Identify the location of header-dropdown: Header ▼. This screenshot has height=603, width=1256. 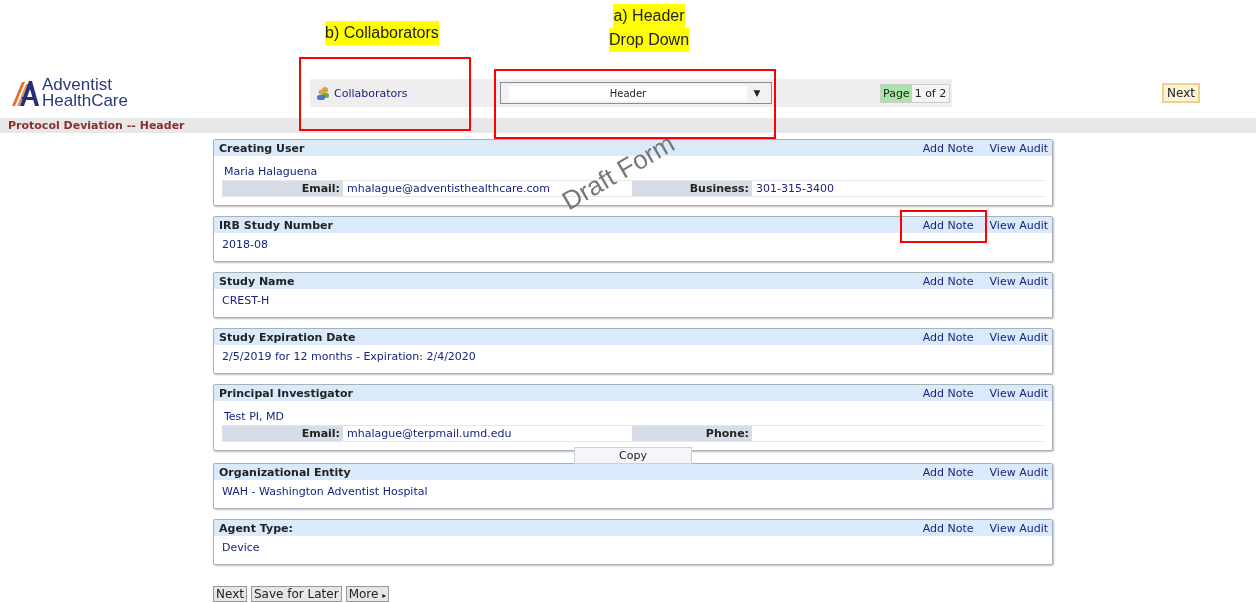
(636, 93).